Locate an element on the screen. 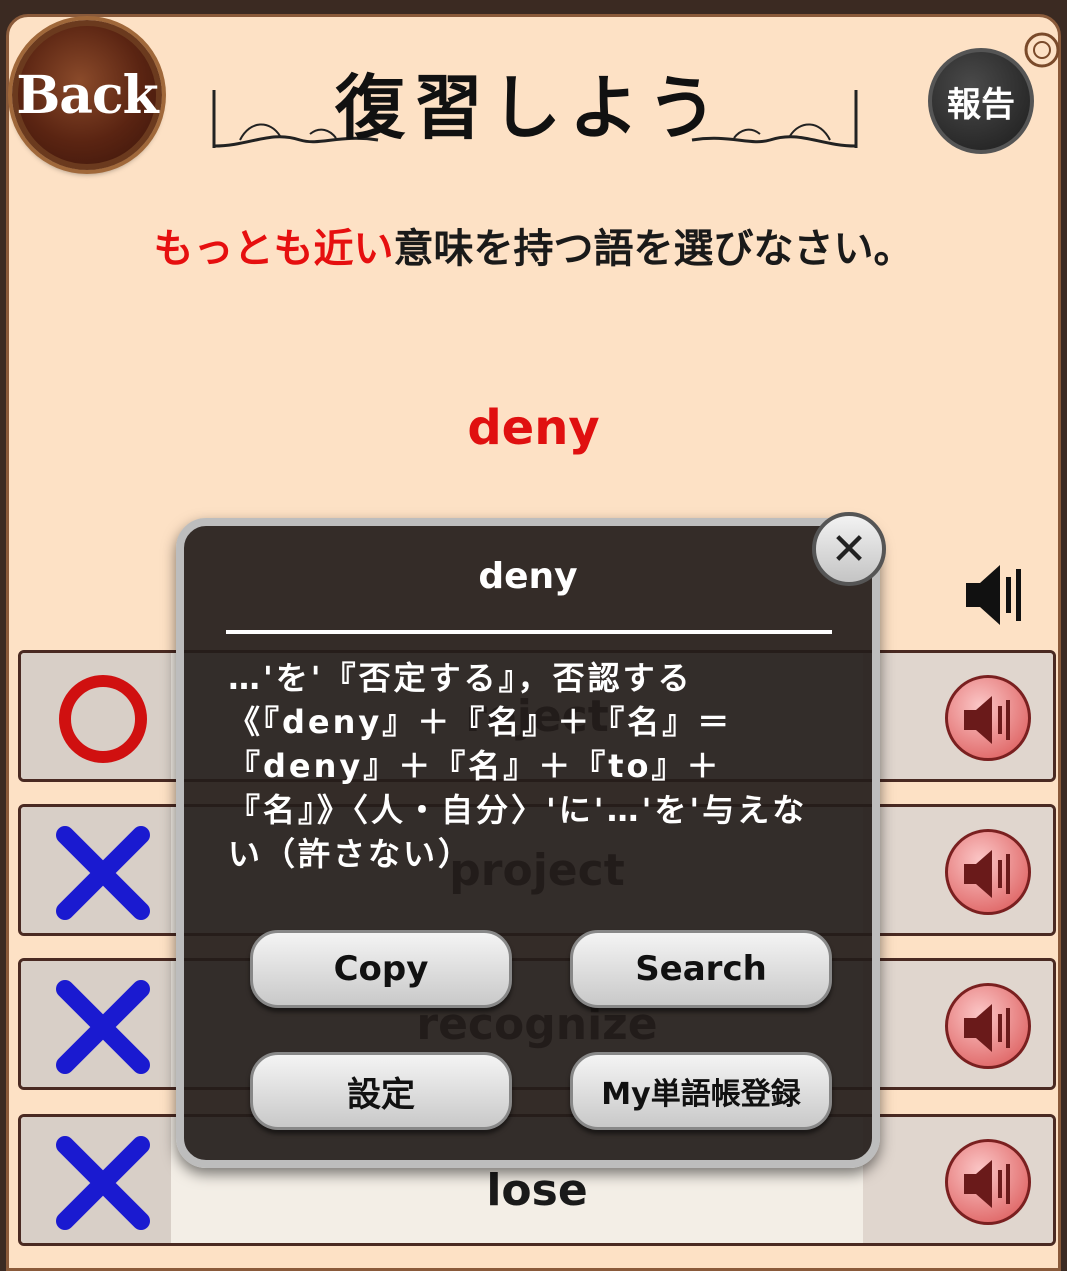 The width and height of the screenshot is (1067, 1271). instruction-text: もっとも近い意味を持つ語を選びなさい。 is located at coordinates (533, 245).